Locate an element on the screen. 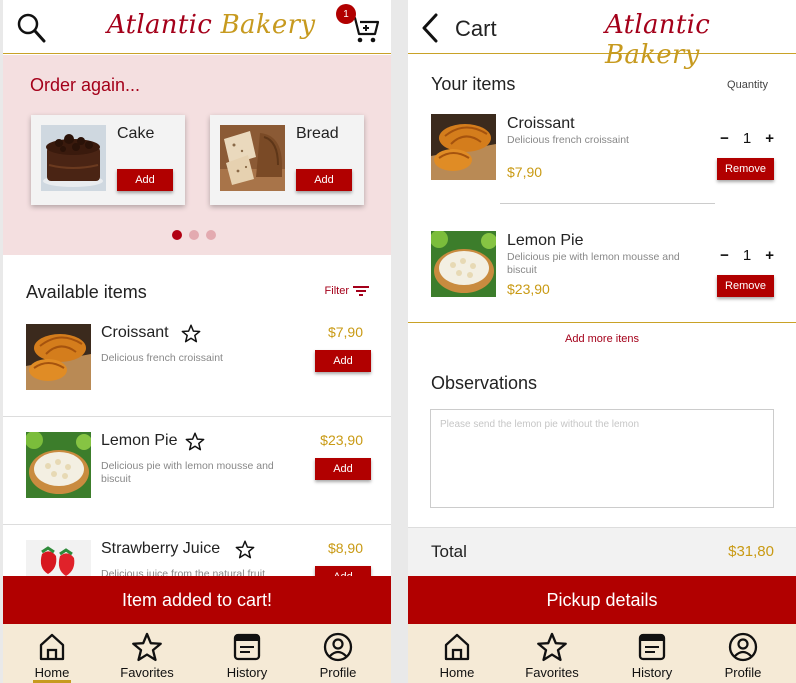  item-name: Strawberry Juice is located at coordinates (161, 548).